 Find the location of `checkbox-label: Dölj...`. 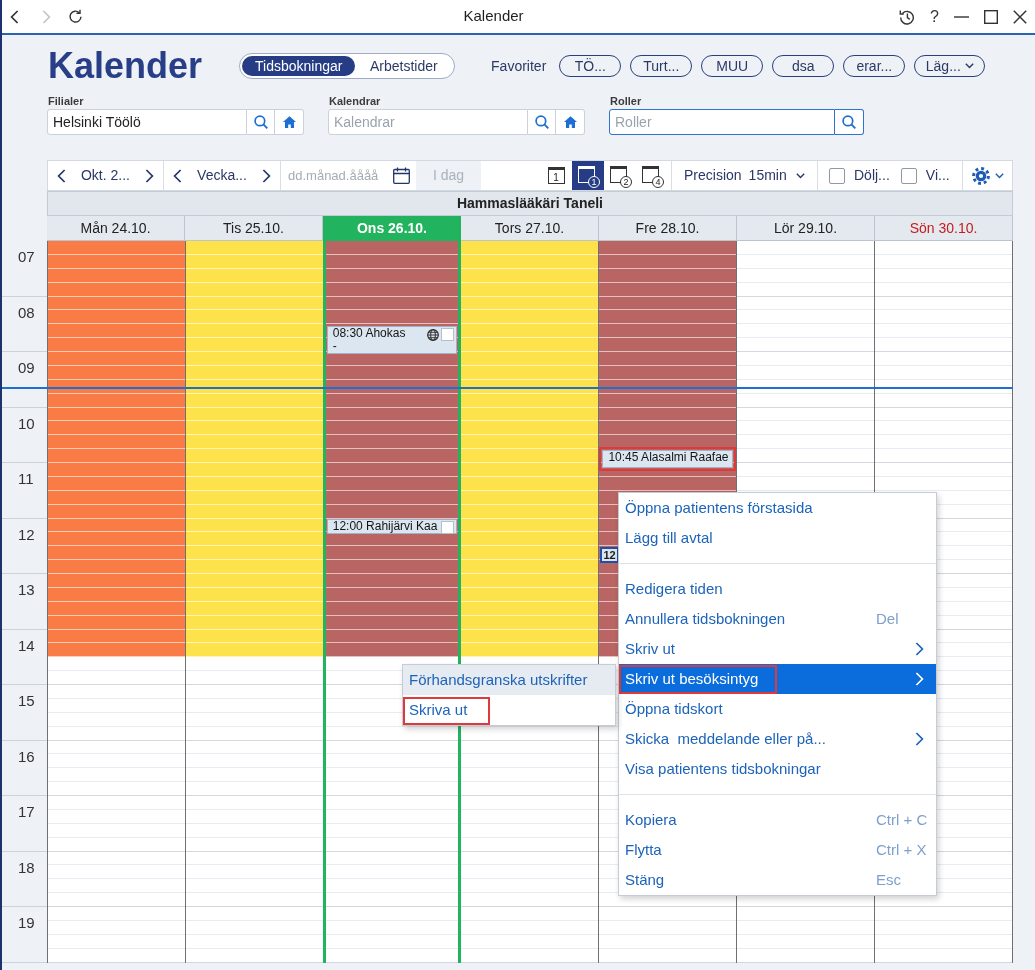

checkbox-label: Dölj... is located at coordinates (872, 175).